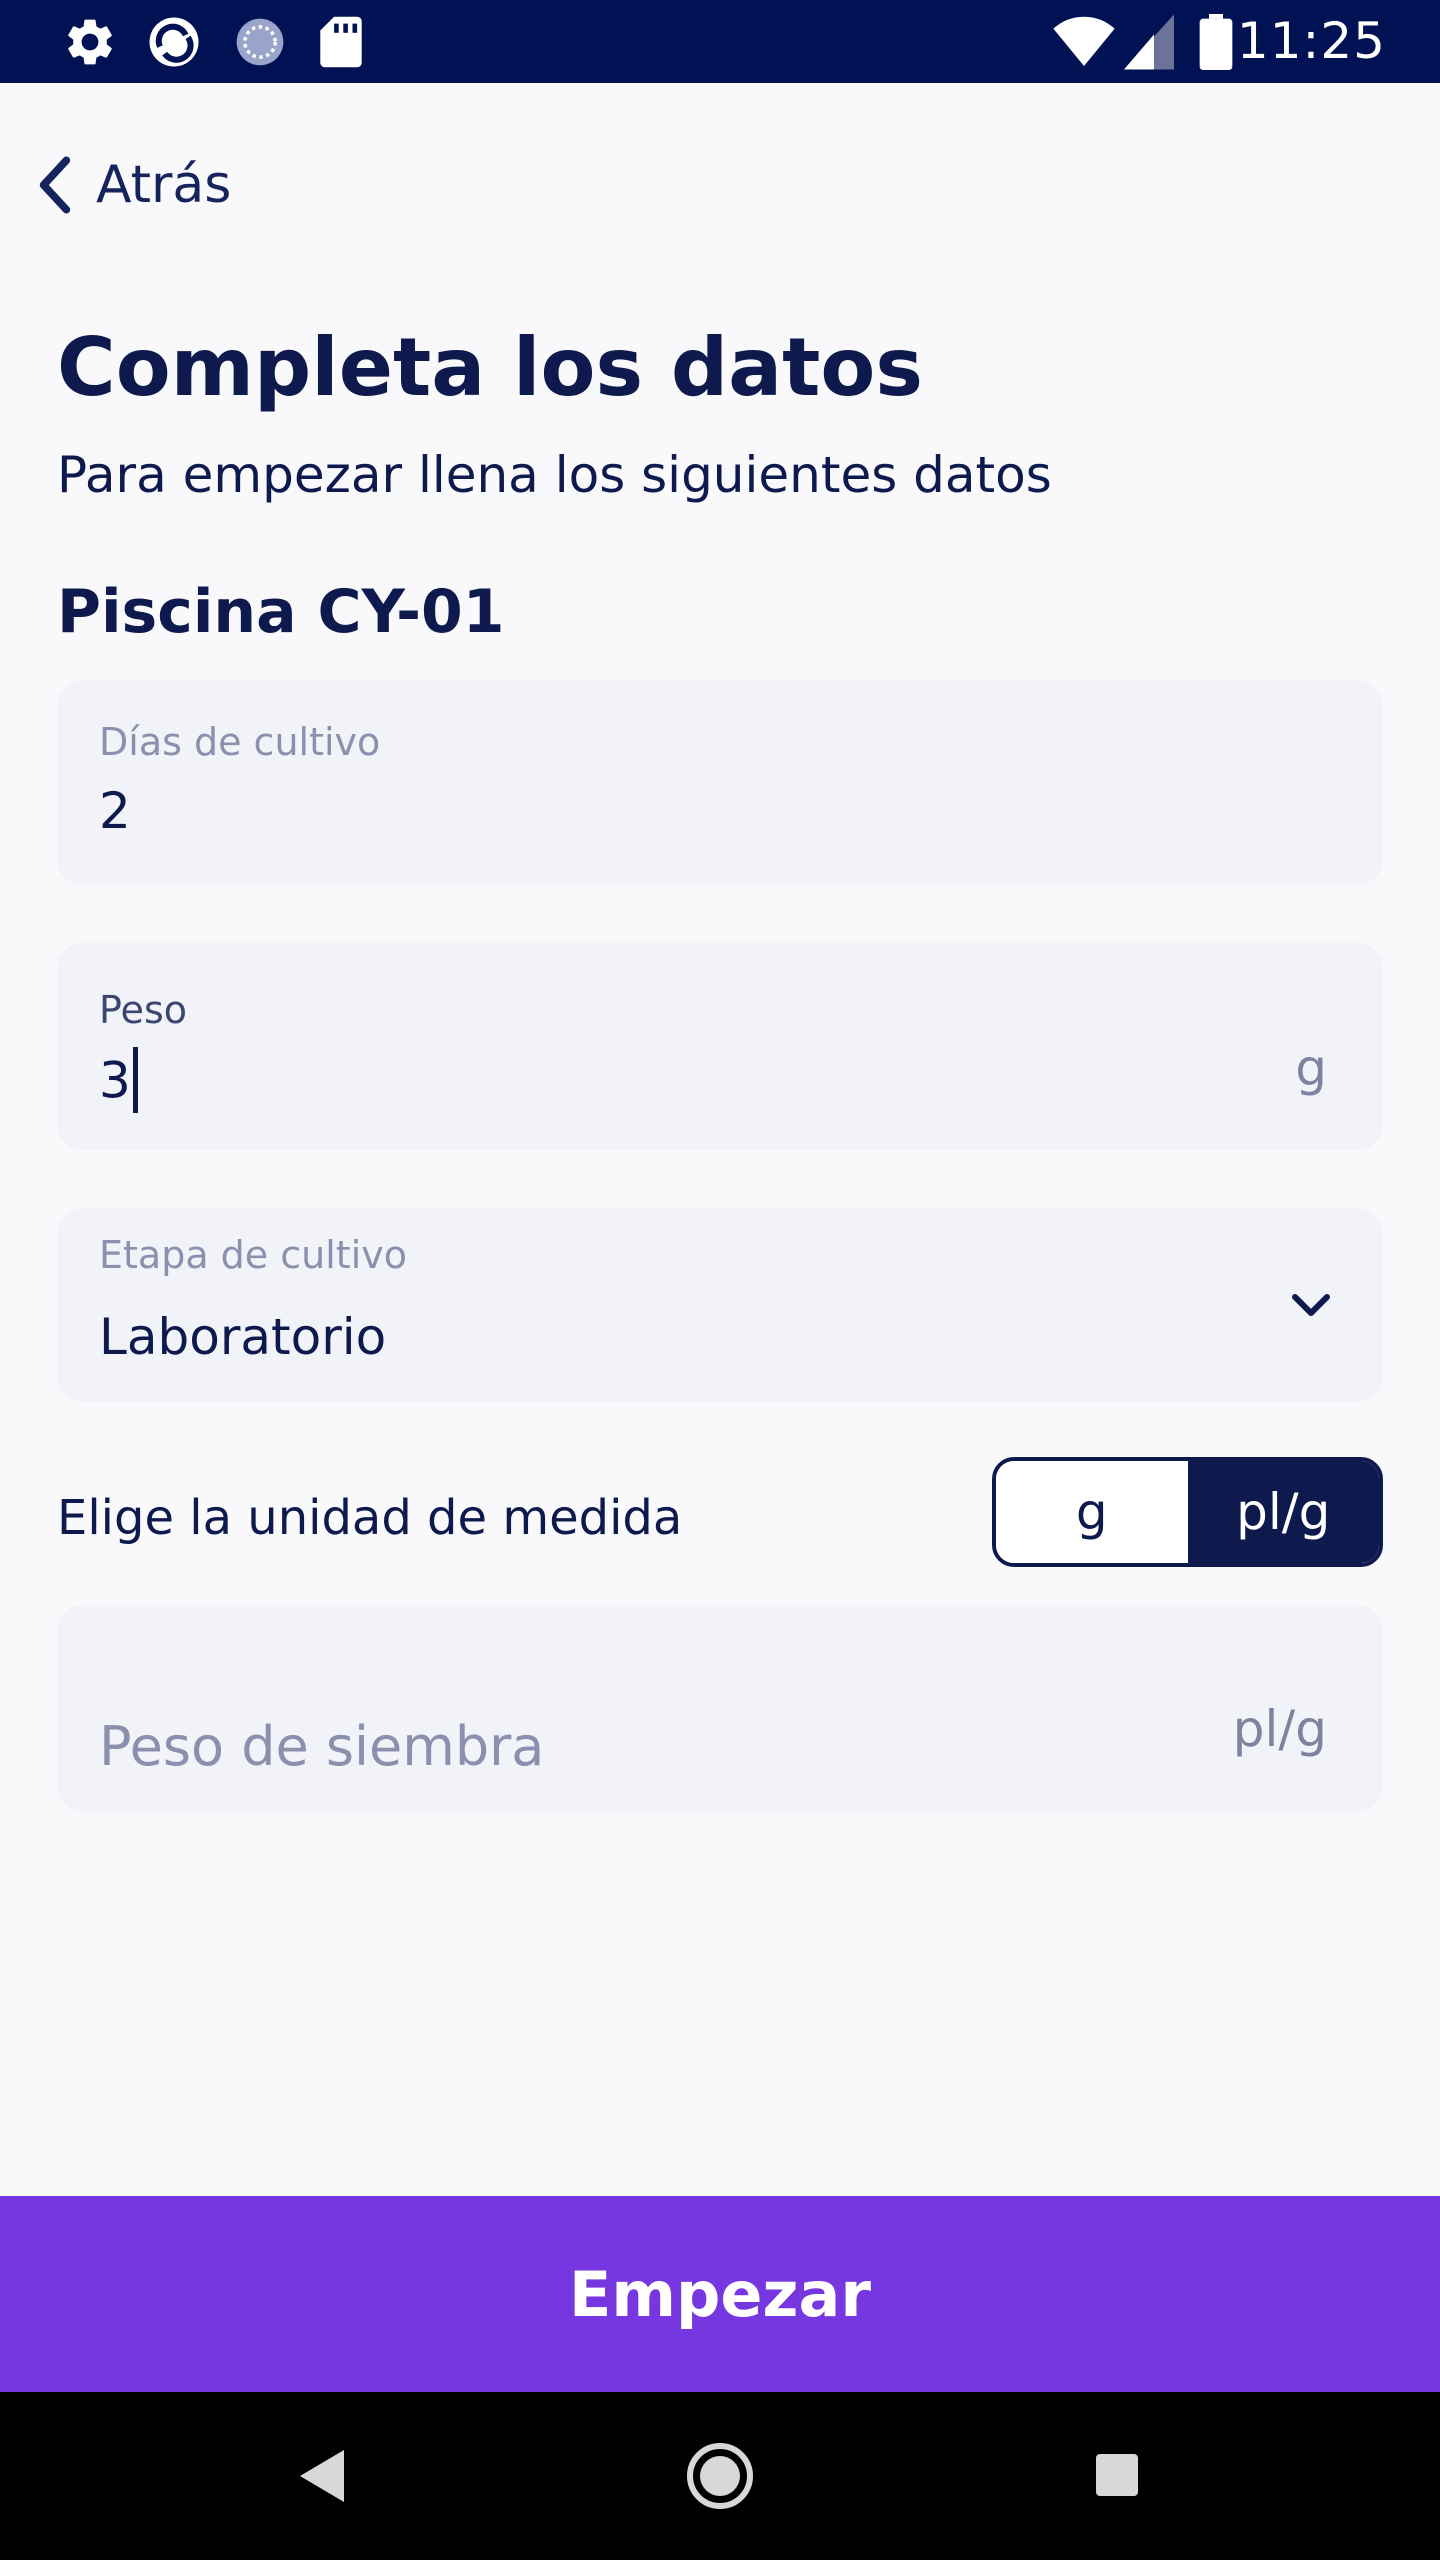  What do you see at coordinates (260, 42) in the screenshot?
I see `sync-icon` at bounding box center [260, 42].